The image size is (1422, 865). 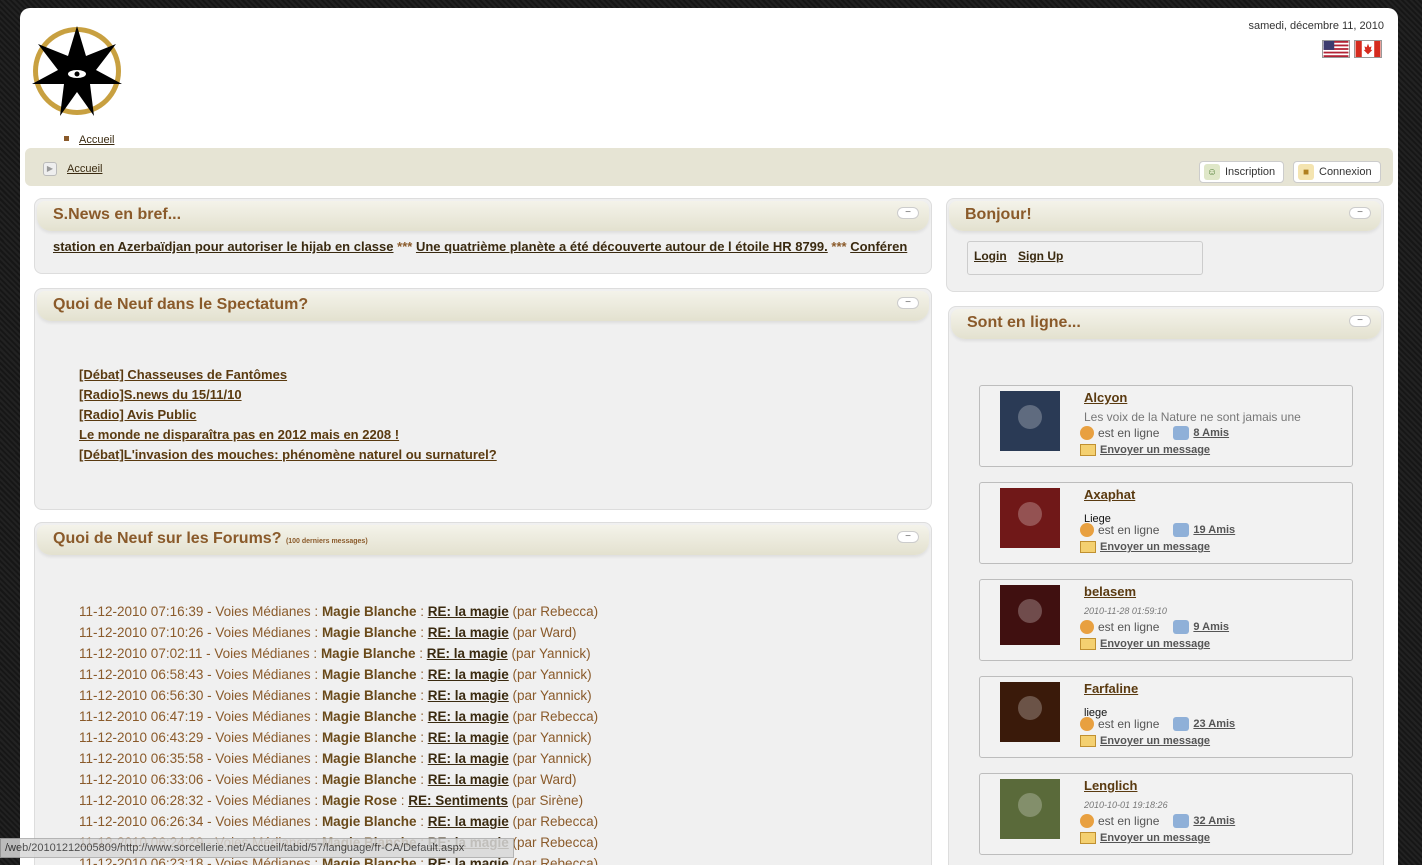 I want to click on user-online-row: est en ligne 9 Amis, so click(x=1154, y=627).